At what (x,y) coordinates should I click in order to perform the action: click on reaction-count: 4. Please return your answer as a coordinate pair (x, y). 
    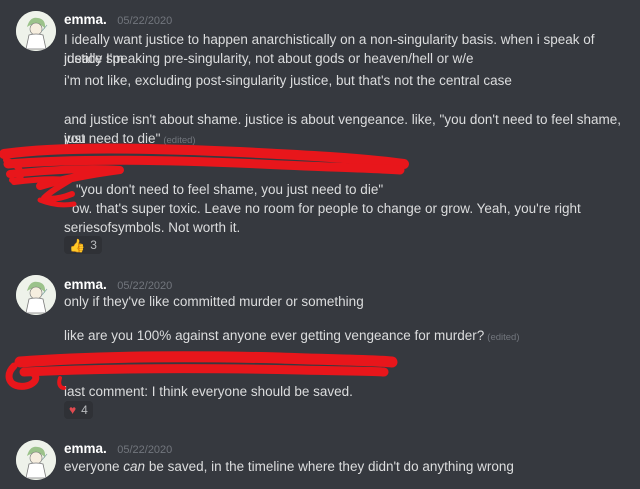
    Looking at the image, I should click on (84, 410).